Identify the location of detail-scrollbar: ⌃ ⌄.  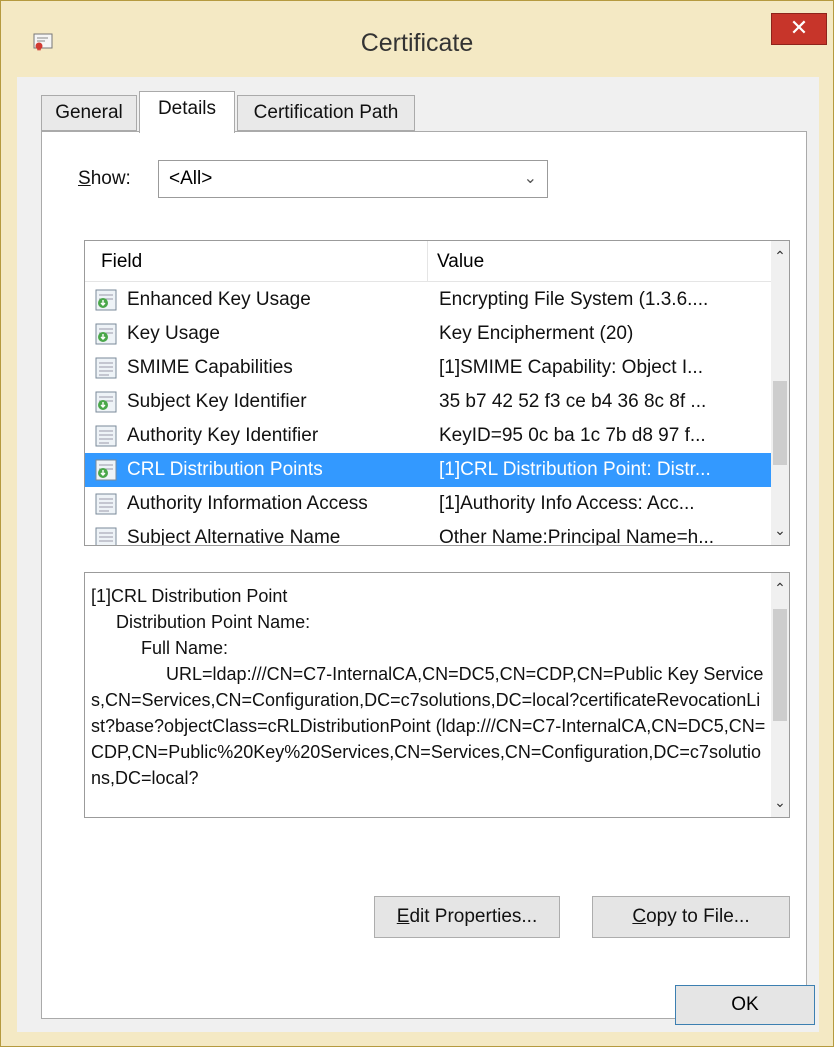
(780, 695).